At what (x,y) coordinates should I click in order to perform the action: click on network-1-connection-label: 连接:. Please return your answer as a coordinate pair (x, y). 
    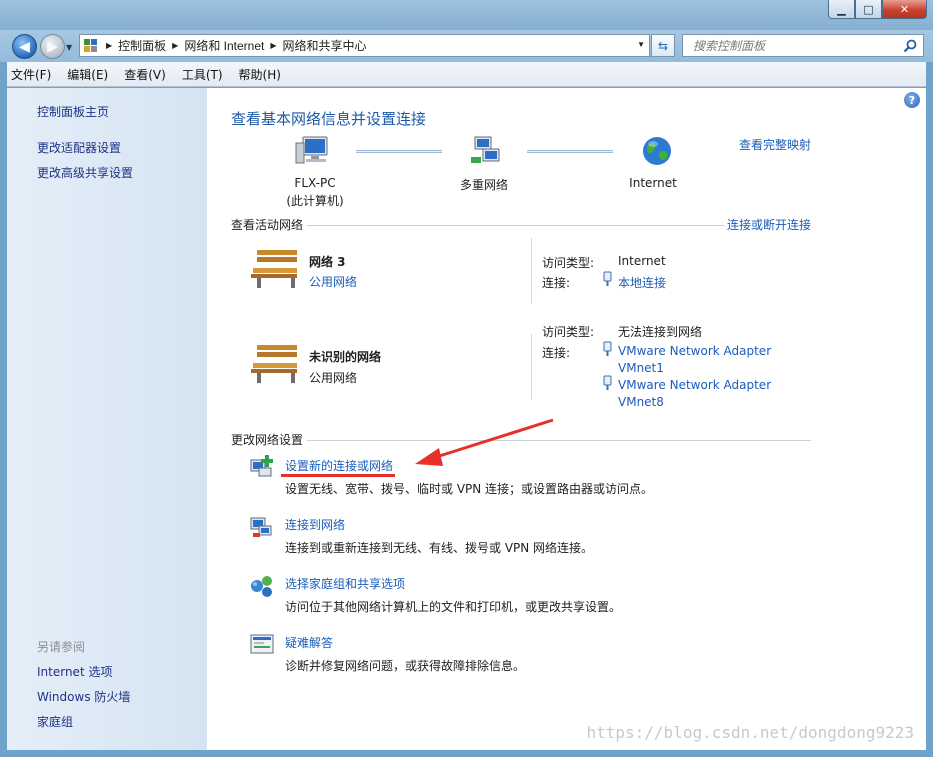
    Looking at the image, I should click on (556, 283).